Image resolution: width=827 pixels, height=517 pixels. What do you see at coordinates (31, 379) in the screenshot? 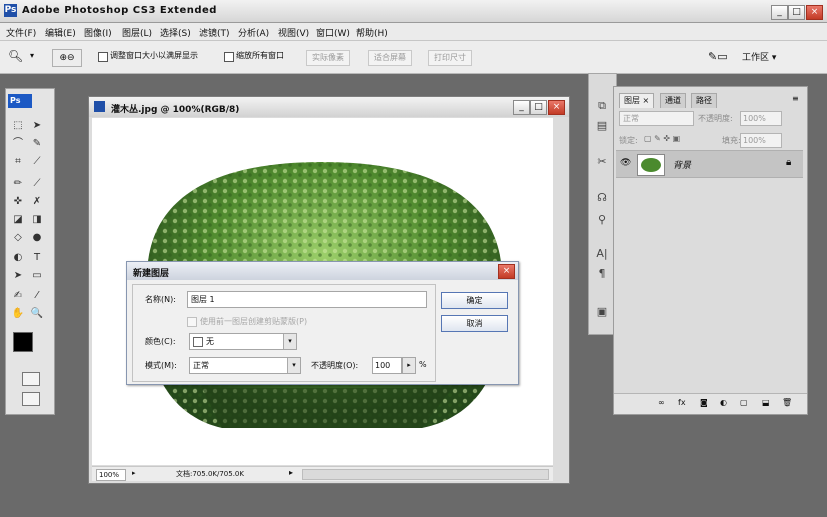
I see `quick-mask-icon` at bounding box center [31, 379].